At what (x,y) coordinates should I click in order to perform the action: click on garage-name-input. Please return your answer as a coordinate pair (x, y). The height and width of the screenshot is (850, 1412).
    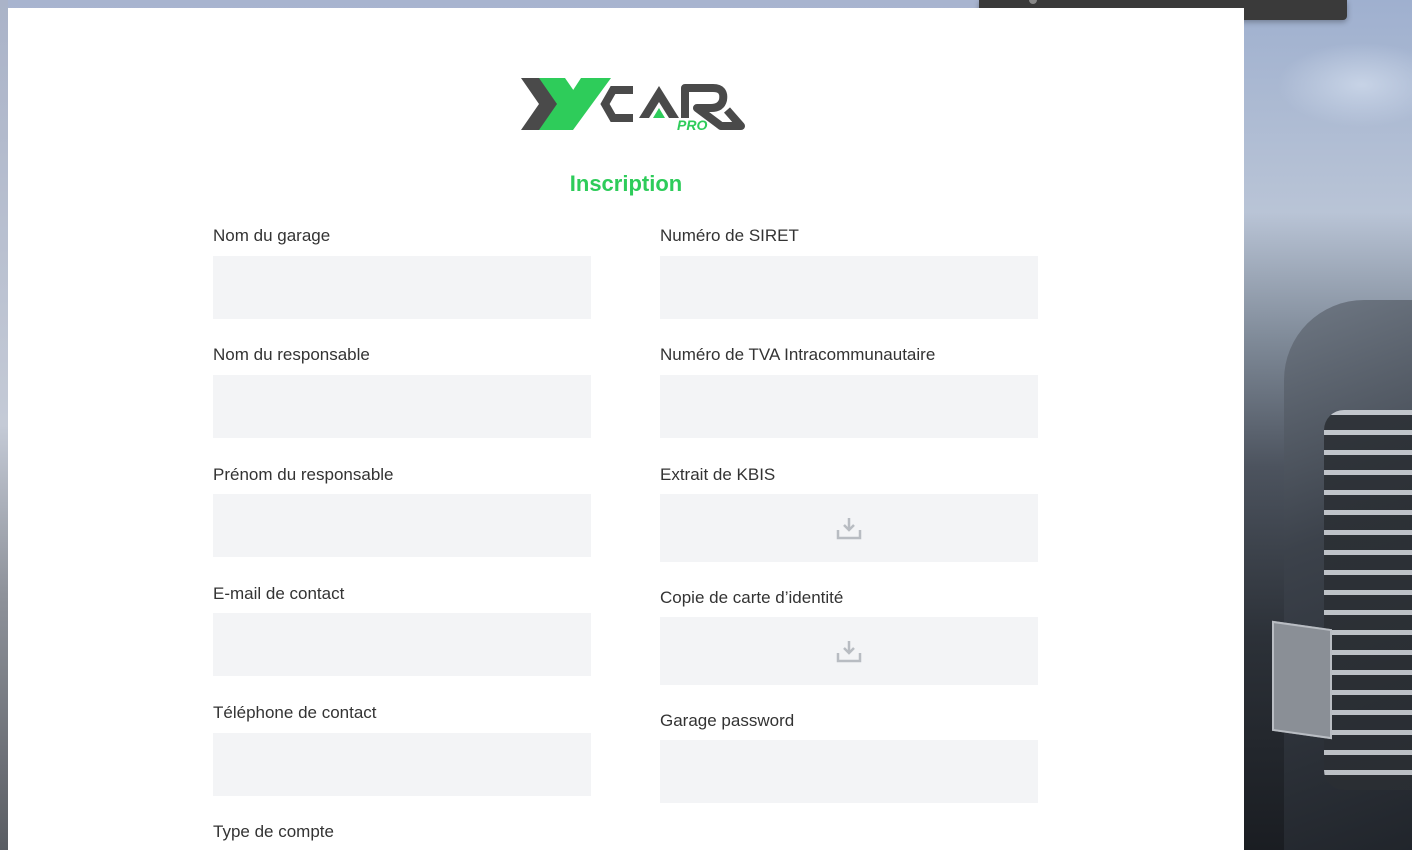
    Looking at the image, I should click on (402, 287).